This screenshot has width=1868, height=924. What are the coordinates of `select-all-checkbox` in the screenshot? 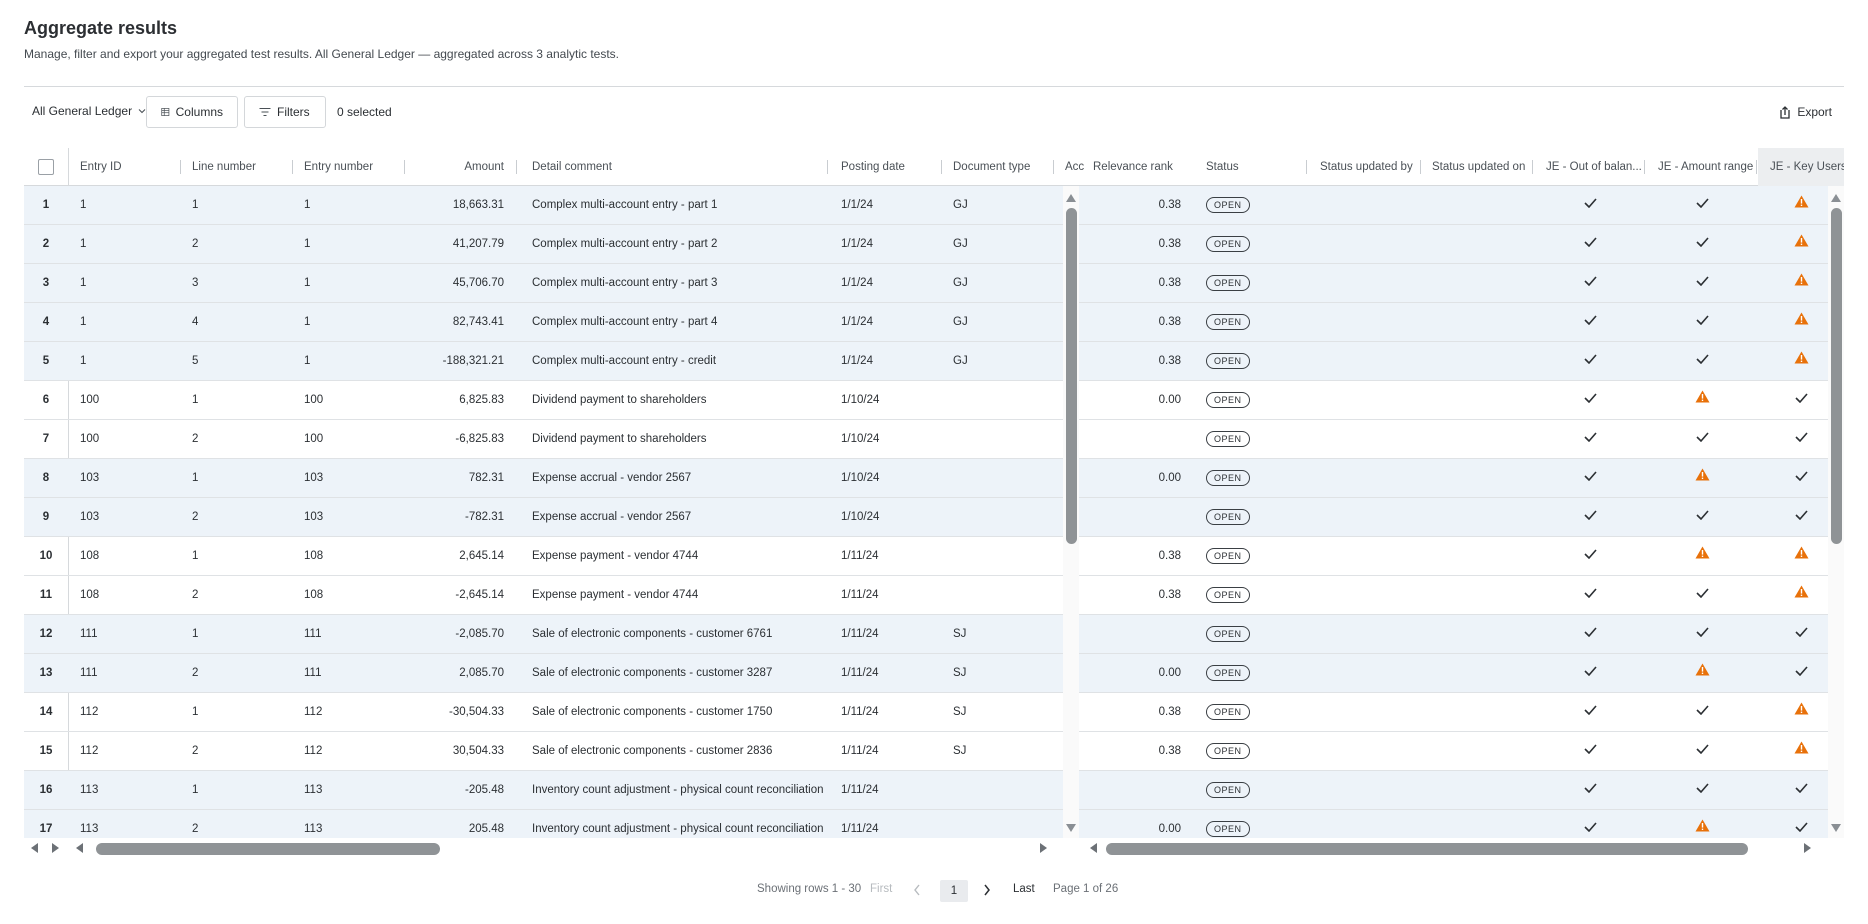 It's located at (46, 167).